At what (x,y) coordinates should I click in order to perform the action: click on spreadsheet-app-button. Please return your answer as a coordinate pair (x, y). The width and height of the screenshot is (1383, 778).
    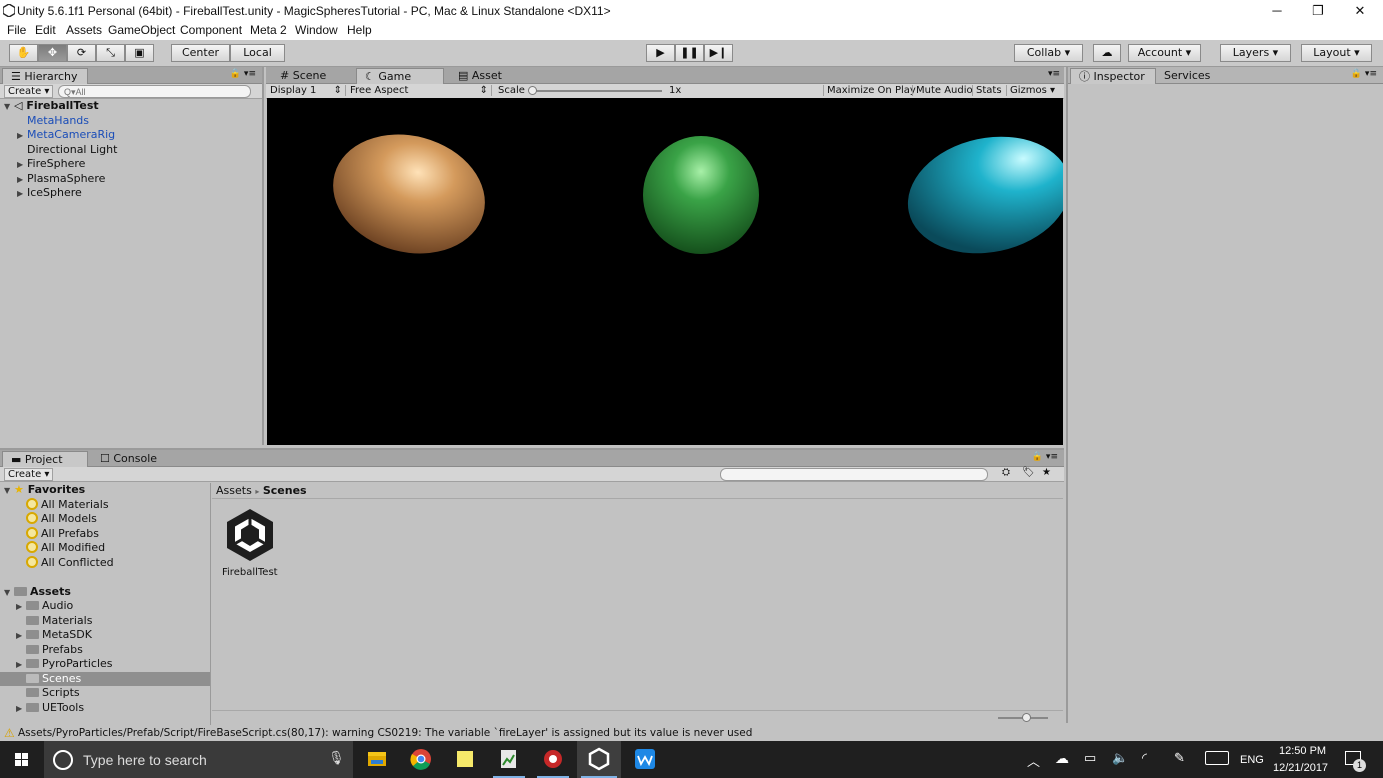
    Looking at the image, I should click on (509, 759).